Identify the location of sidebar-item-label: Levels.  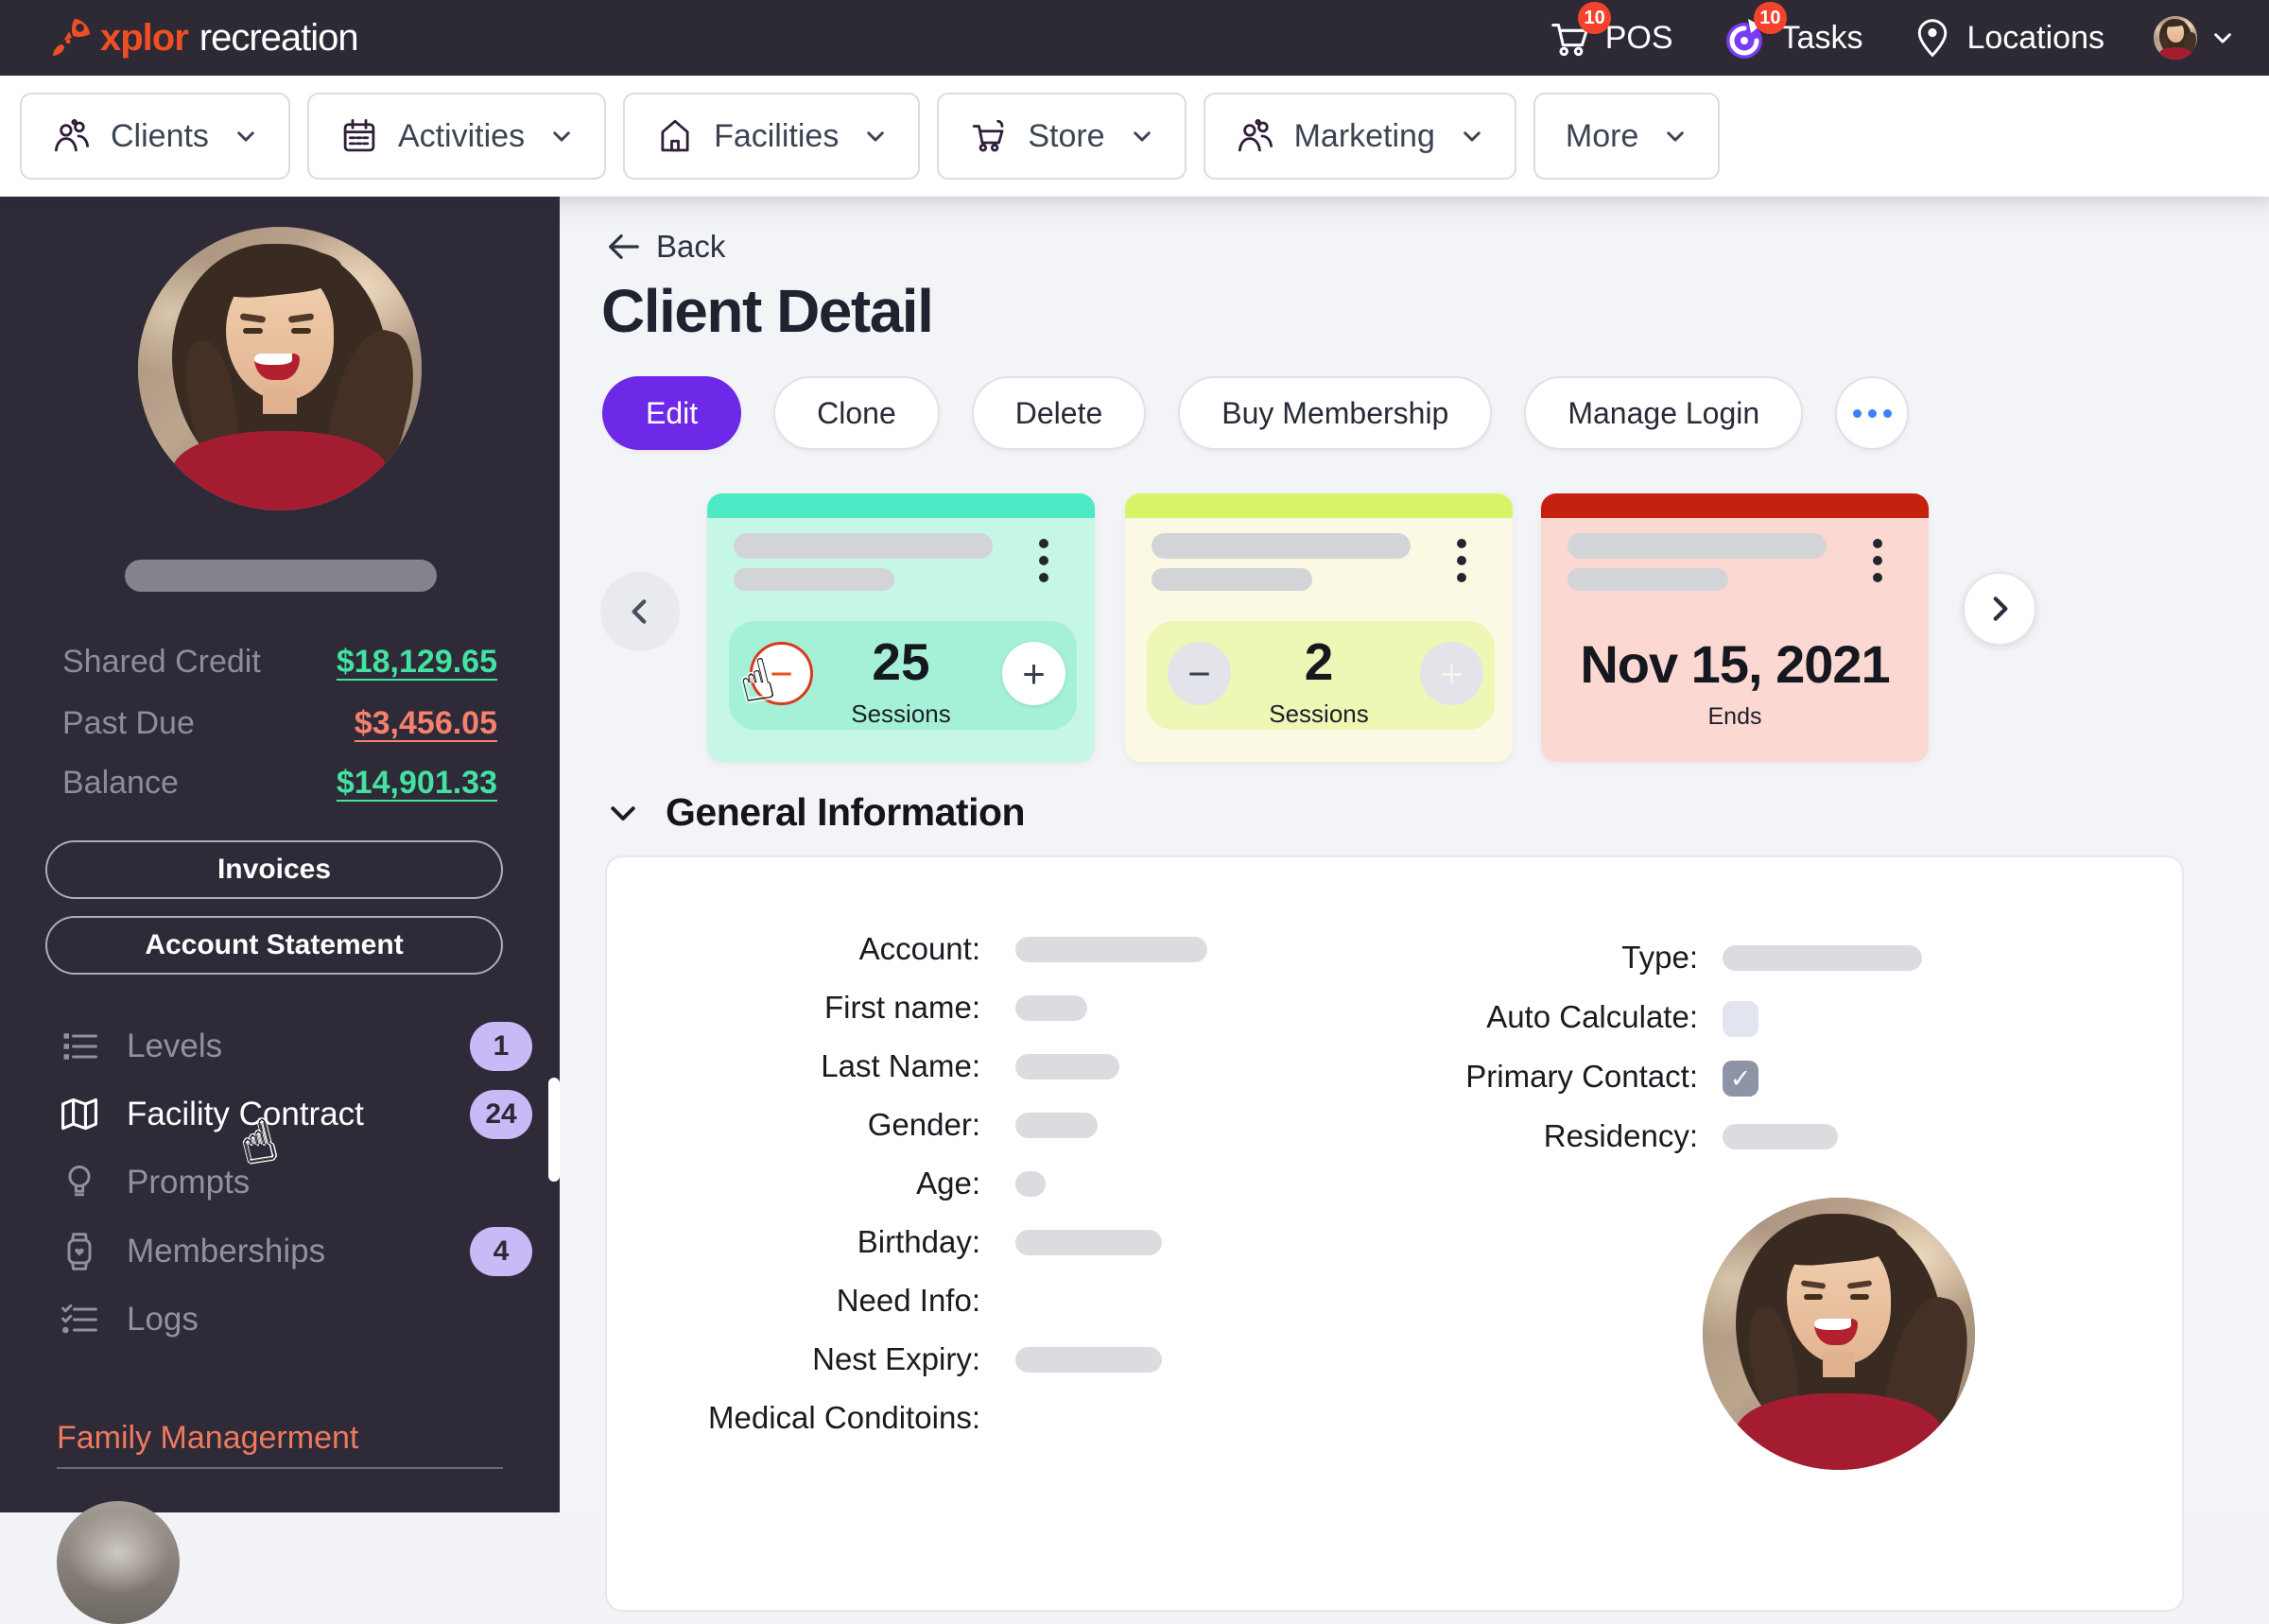
(175, 1046).